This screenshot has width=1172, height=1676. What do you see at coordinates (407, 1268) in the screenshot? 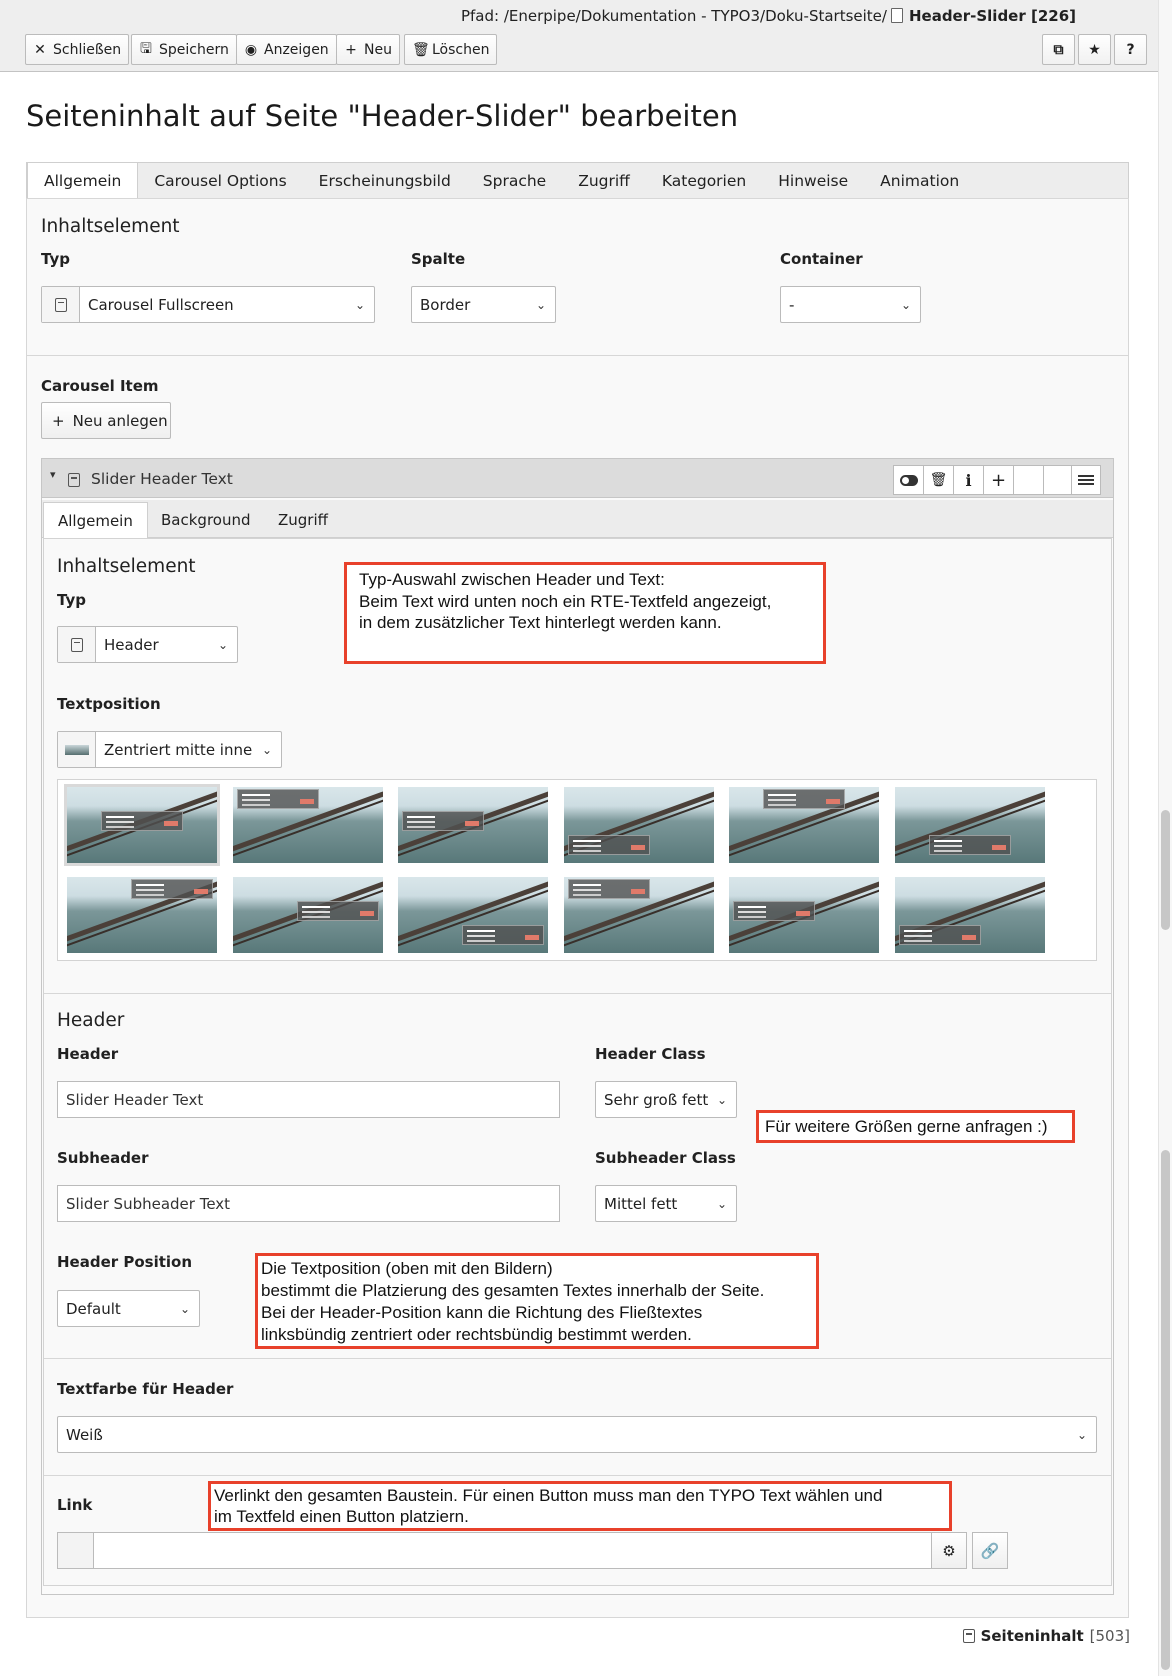
I see `annotation-line: Die Textposition (oben mit den Bildern)` at bounding box center [407, 1268].